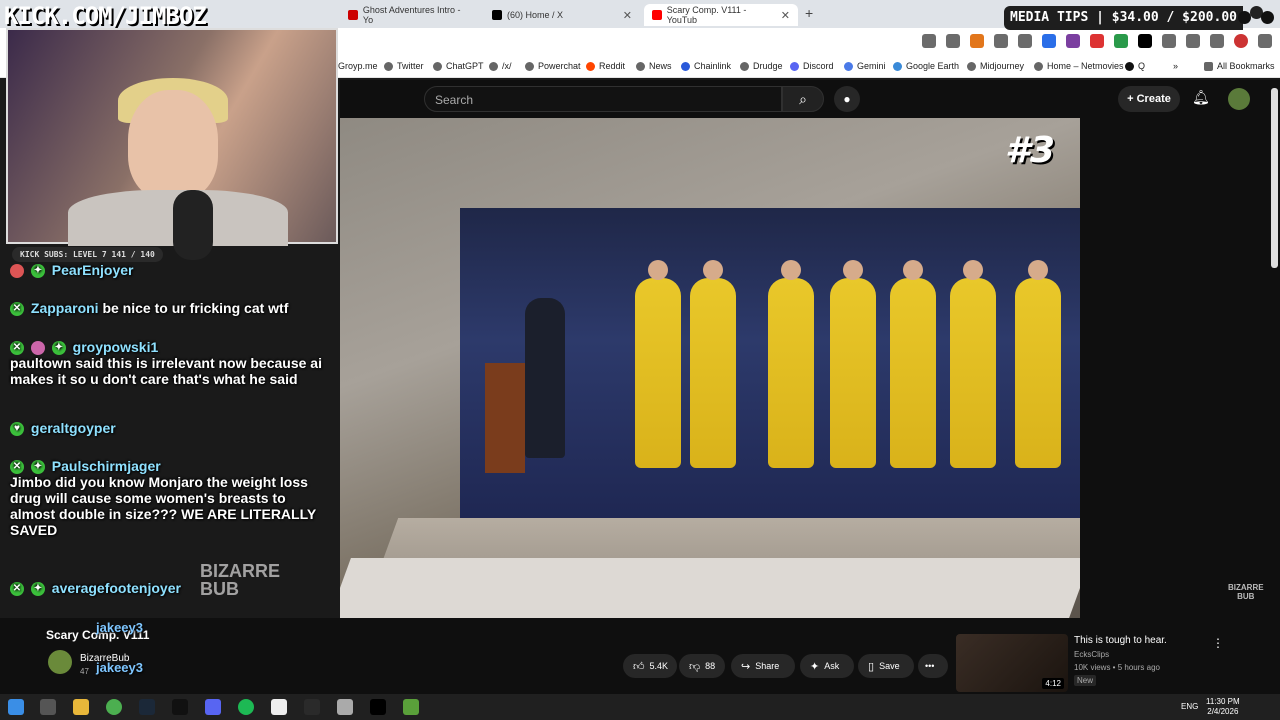  I want to click on reddit-icon, so click(590, 66).